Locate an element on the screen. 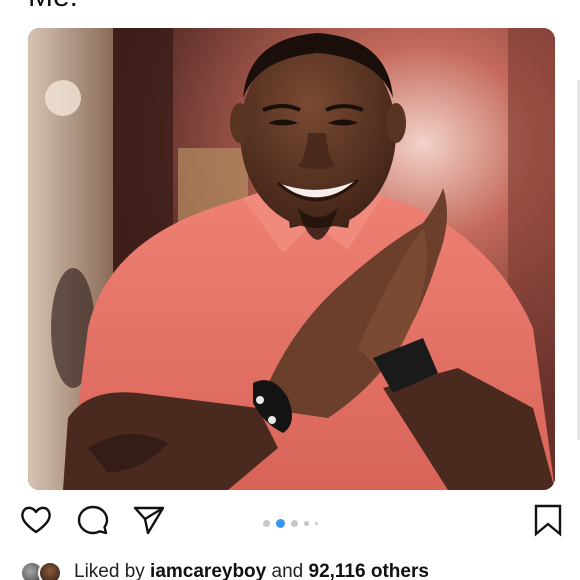 Image resolution: width=580 pixels, height=580 pixels. post-caption-fragment: Me: is located at coordinates (53, 6).